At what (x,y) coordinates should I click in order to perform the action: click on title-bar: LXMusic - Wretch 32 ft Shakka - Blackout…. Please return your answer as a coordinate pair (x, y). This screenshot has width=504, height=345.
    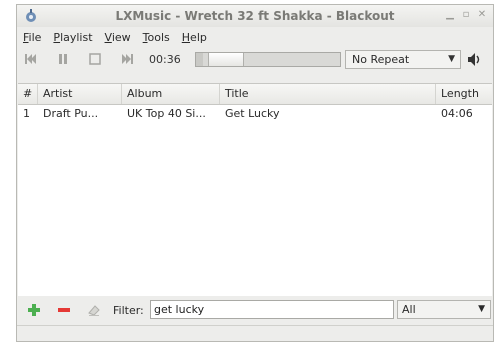
    Looking at the image, I should click on (255, 16).